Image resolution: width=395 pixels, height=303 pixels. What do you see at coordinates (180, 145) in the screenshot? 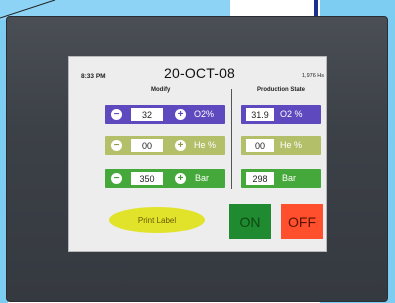
I see `he-increase-button: +` at bounding box center [180, 145].